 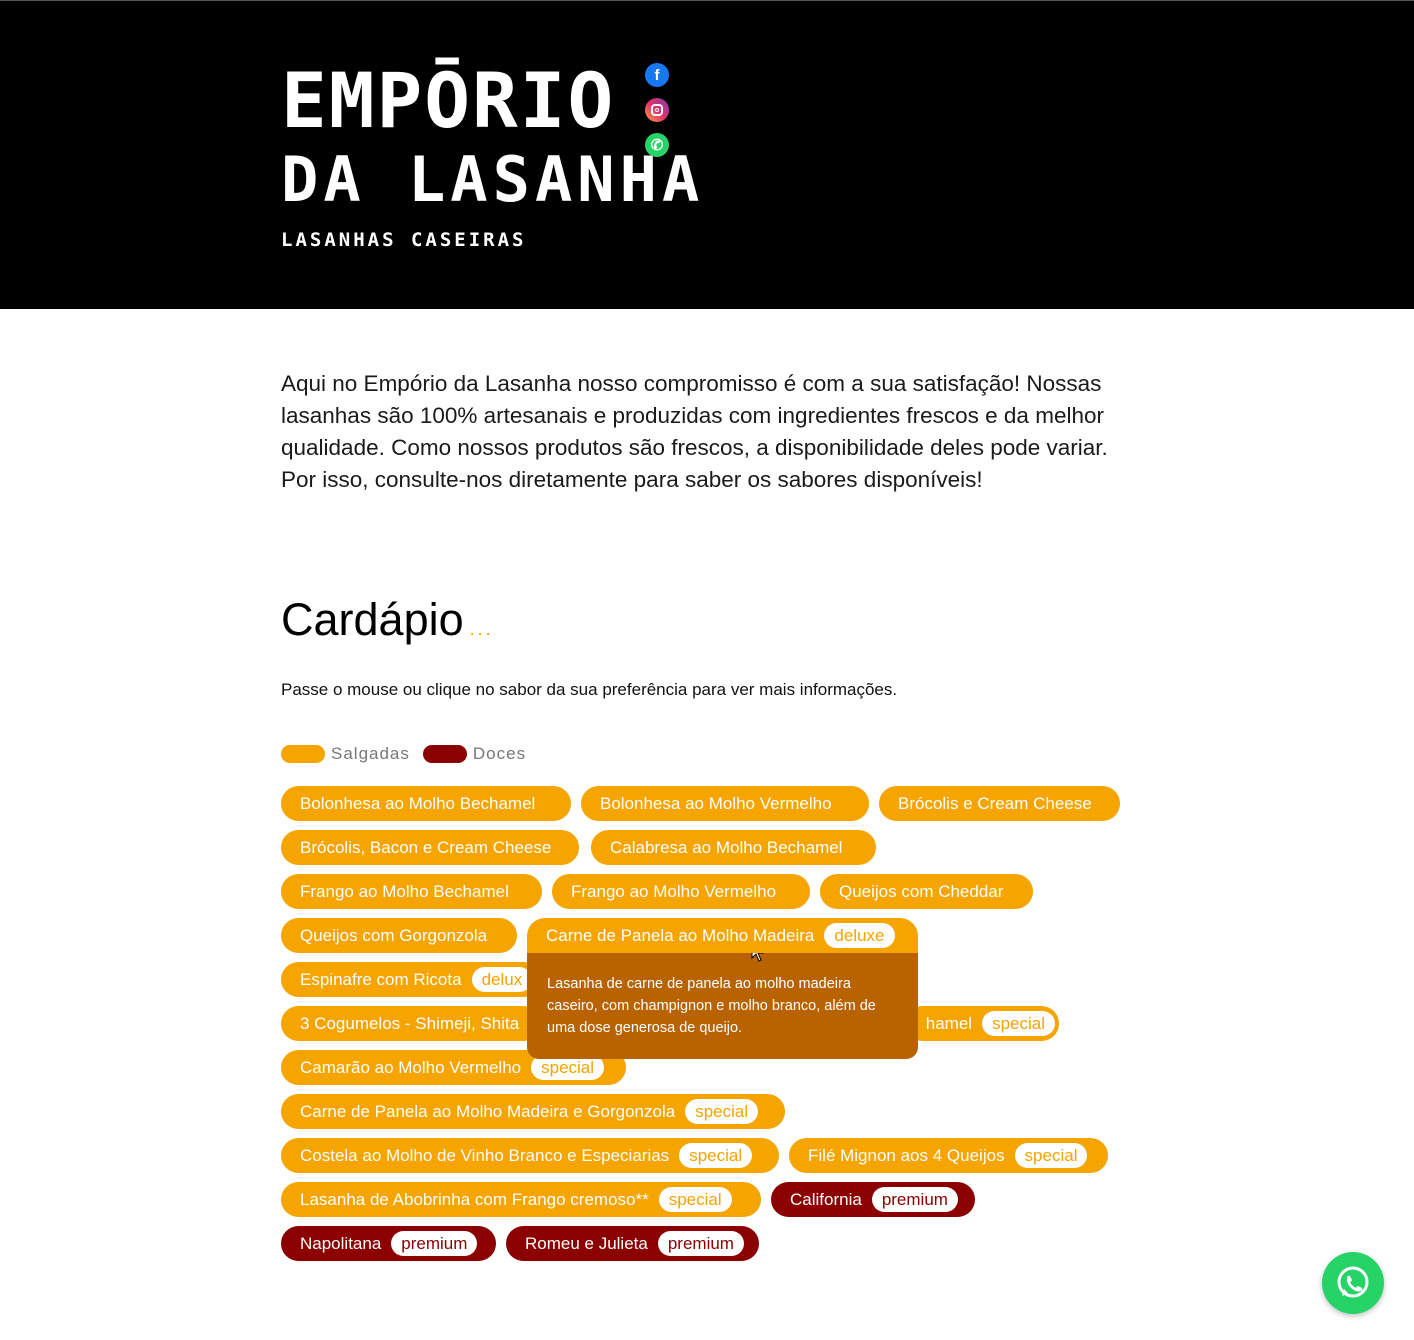 I want to click on legend-label: Doces, so click(x=499, y=753).